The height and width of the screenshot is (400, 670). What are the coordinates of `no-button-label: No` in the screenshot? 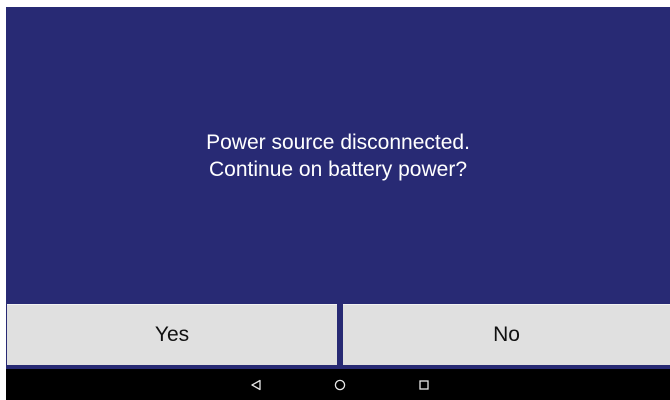 It's located at (506, 334).